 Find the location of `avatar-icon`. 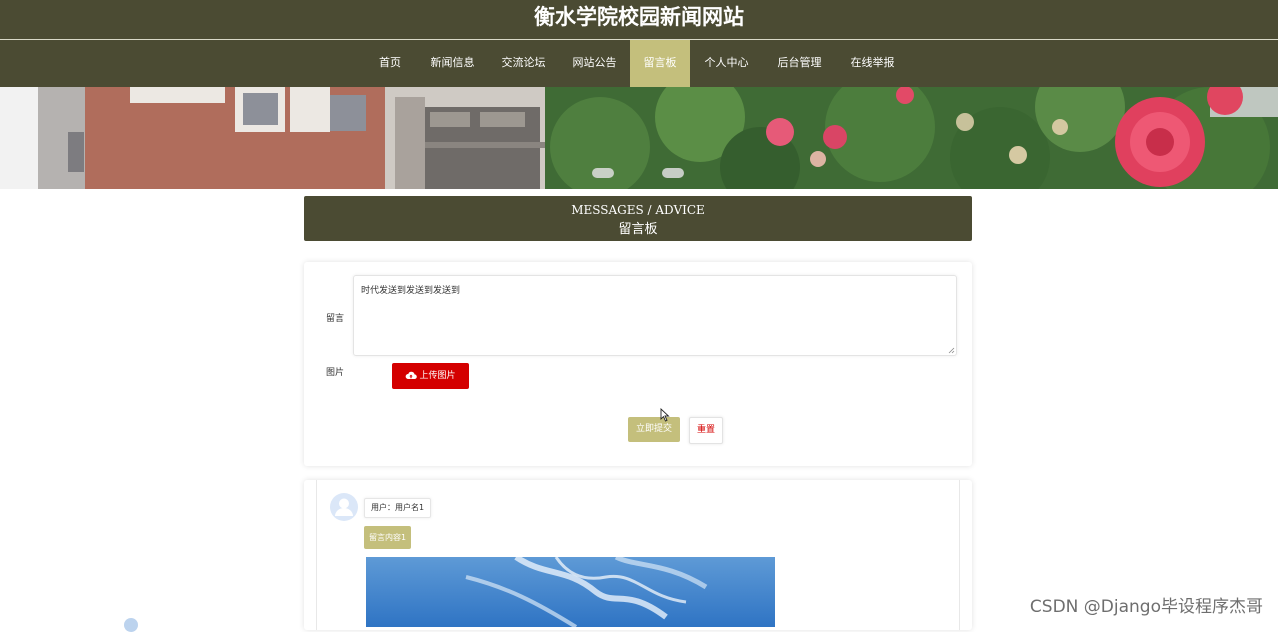

avatar-icon is located at coordinates (344, 507).